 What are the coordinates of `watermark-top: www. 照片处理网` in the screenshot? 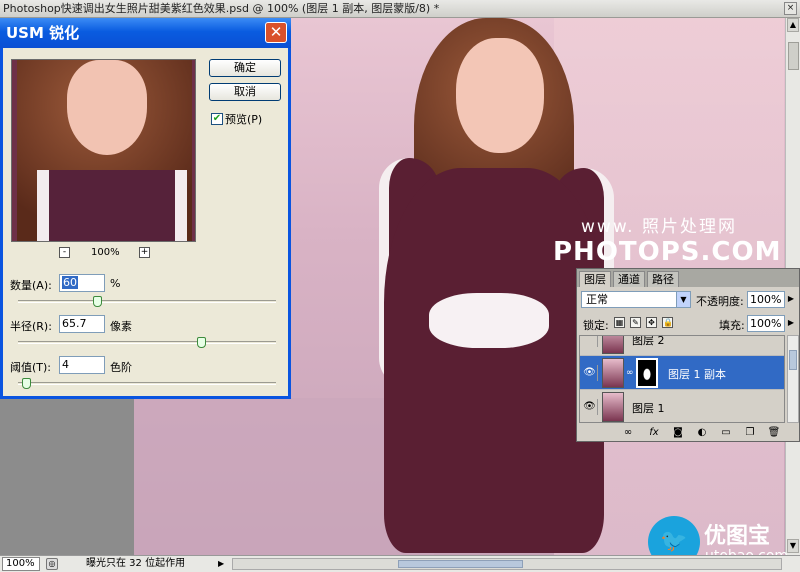 It's located at (659, 227).